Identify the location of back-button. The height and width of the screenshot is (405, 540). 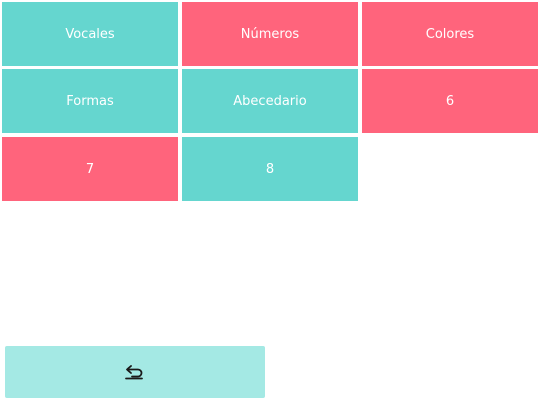
(135, 372).